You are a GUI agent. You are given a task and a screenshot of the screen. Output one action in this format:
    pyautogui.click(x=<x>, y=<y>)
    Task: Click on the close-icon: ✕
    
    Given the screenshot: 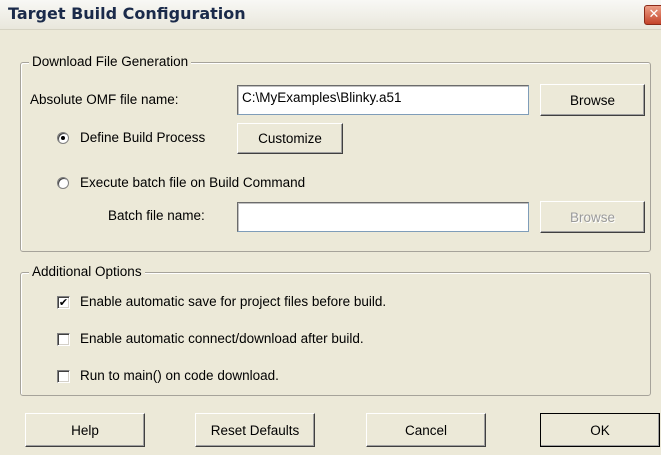 What is the action you would take?
    pyautogui.click(x=652, y=15)
    